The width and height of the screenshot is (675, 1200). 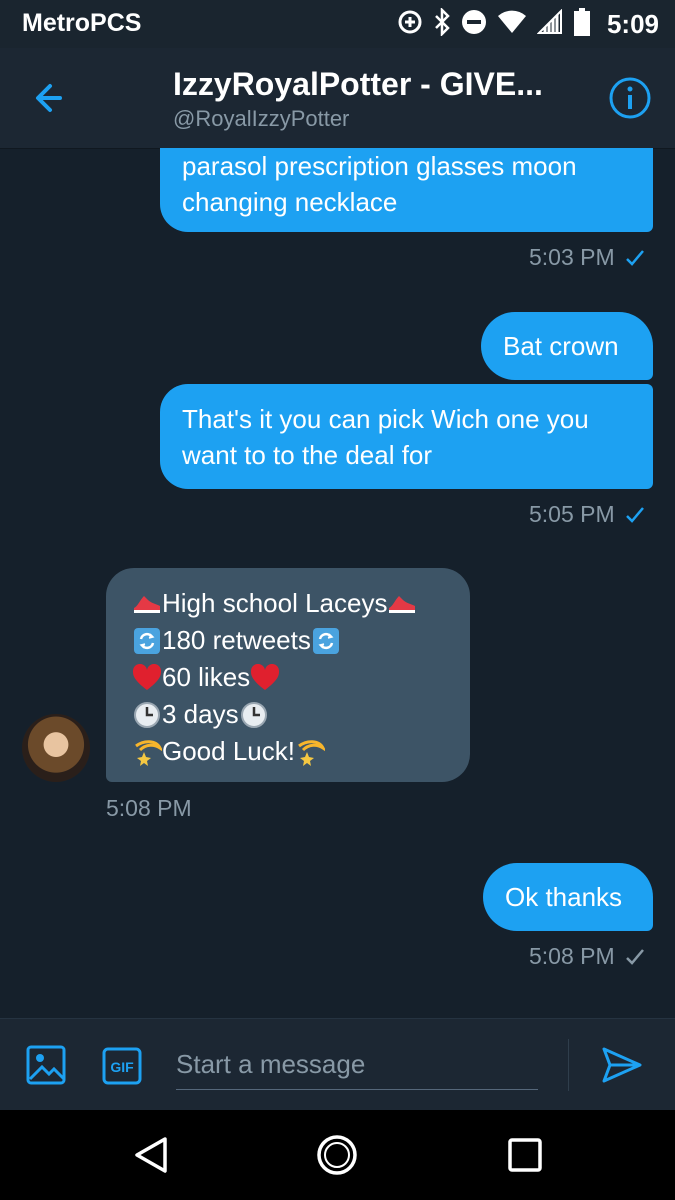 What do you see at coordinates (379, 166) in the screenshot?
I see `message-line: parasol prescription glasses moon` at bounding box center [379, 166].